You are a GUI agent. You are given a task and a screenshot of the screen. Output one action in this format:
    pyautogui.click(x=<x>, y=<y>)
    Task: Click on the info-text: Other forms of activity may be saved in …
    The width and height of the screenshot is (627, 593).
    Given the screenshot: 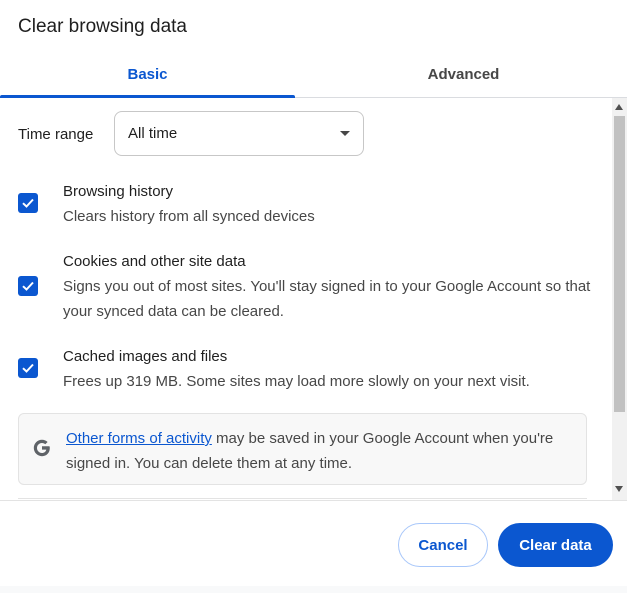 What is the action you would take?
    pyautogui.click(x=321, y=451)
    